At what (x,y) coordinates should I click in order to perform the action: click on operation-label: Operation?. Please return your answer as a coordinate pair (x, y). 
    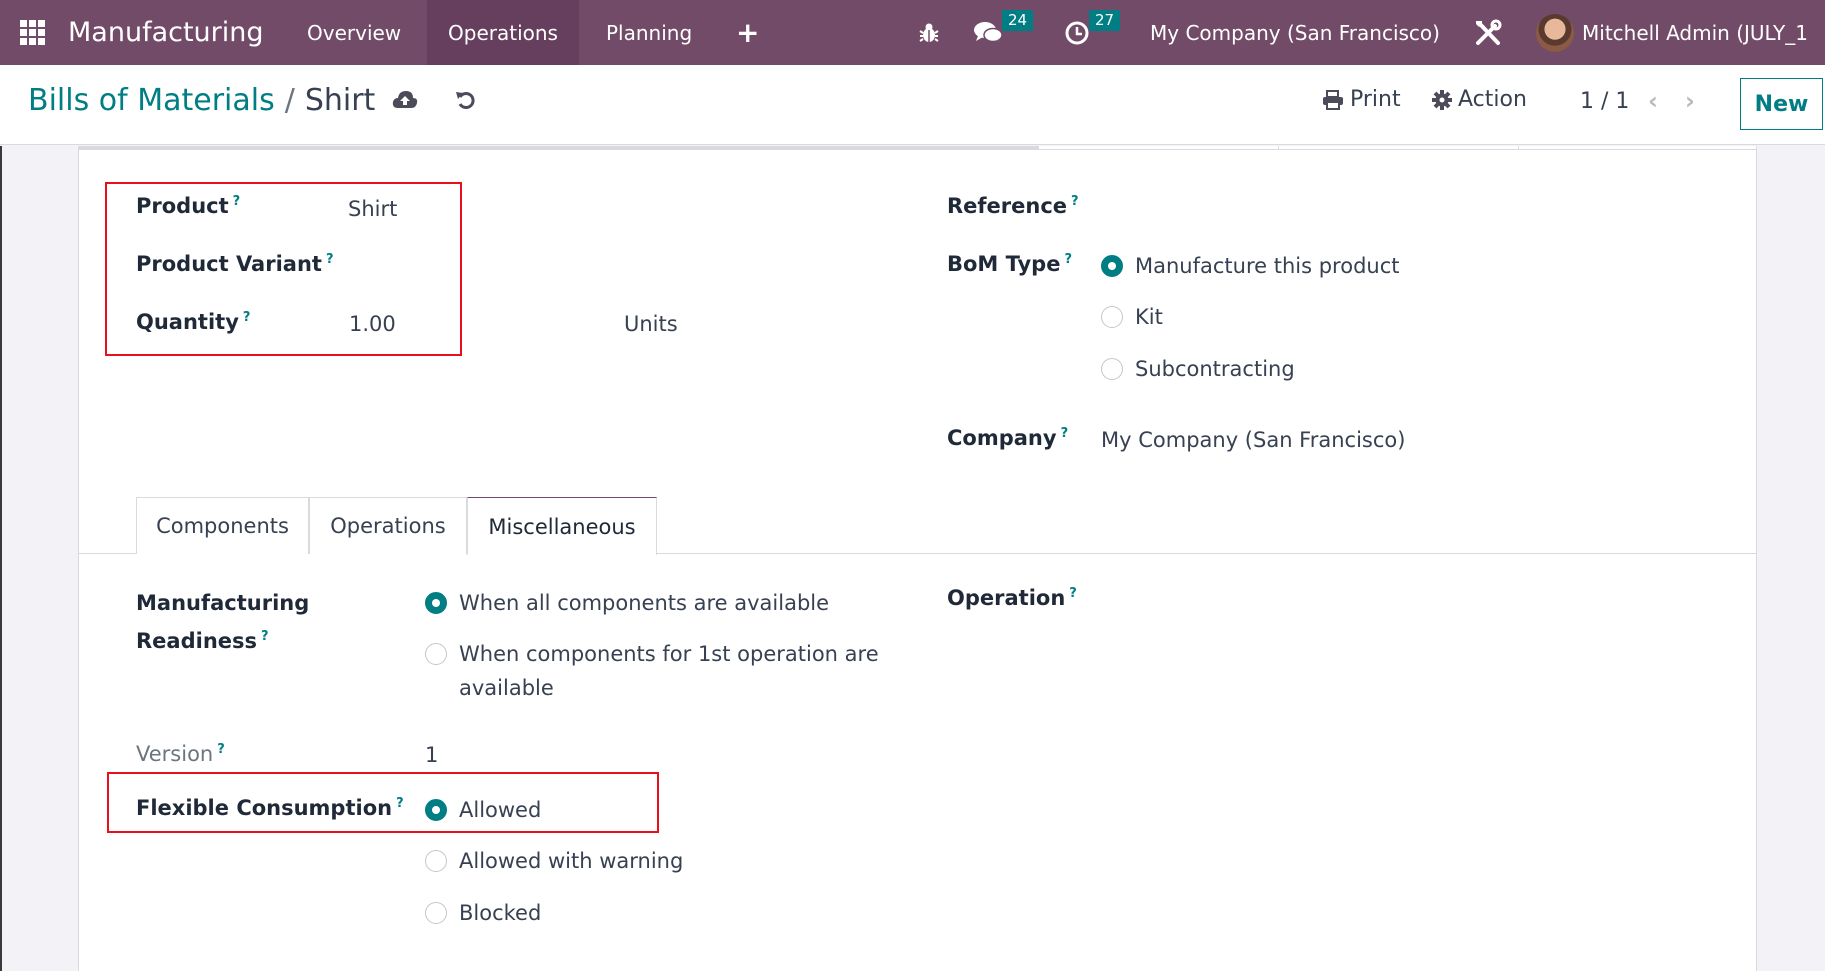
    Looking at the image, I should click on (1012, 598).